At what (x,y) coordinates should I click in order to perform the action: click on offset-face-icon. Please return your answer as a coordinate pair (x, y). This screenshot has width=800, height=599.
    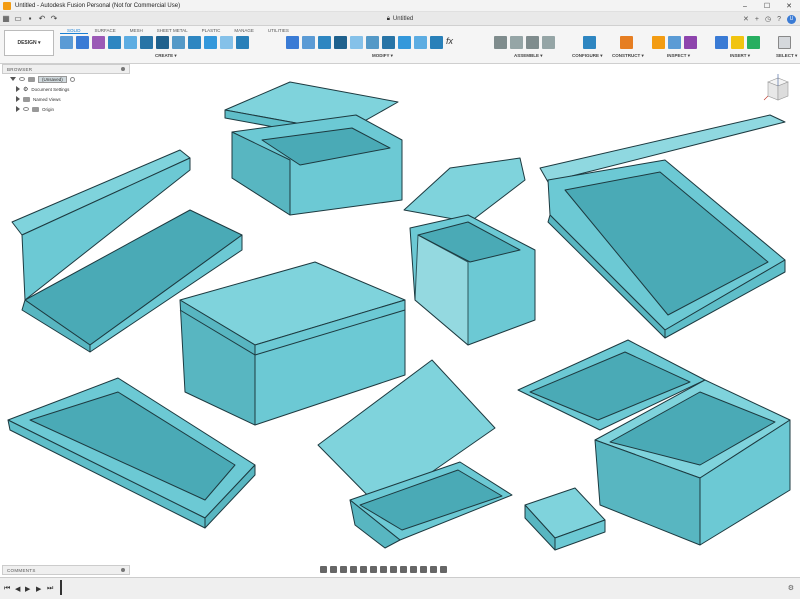
    Looking at the image, I should click on (404, 42).